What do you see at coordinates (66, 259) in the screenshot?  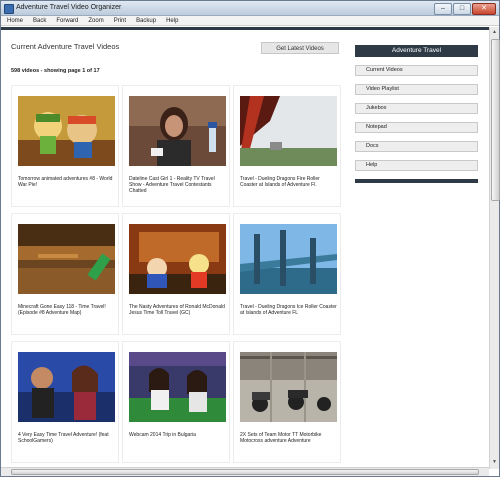 I see `minecraft-thumbnail-icon` at bounding box center [66, 259].